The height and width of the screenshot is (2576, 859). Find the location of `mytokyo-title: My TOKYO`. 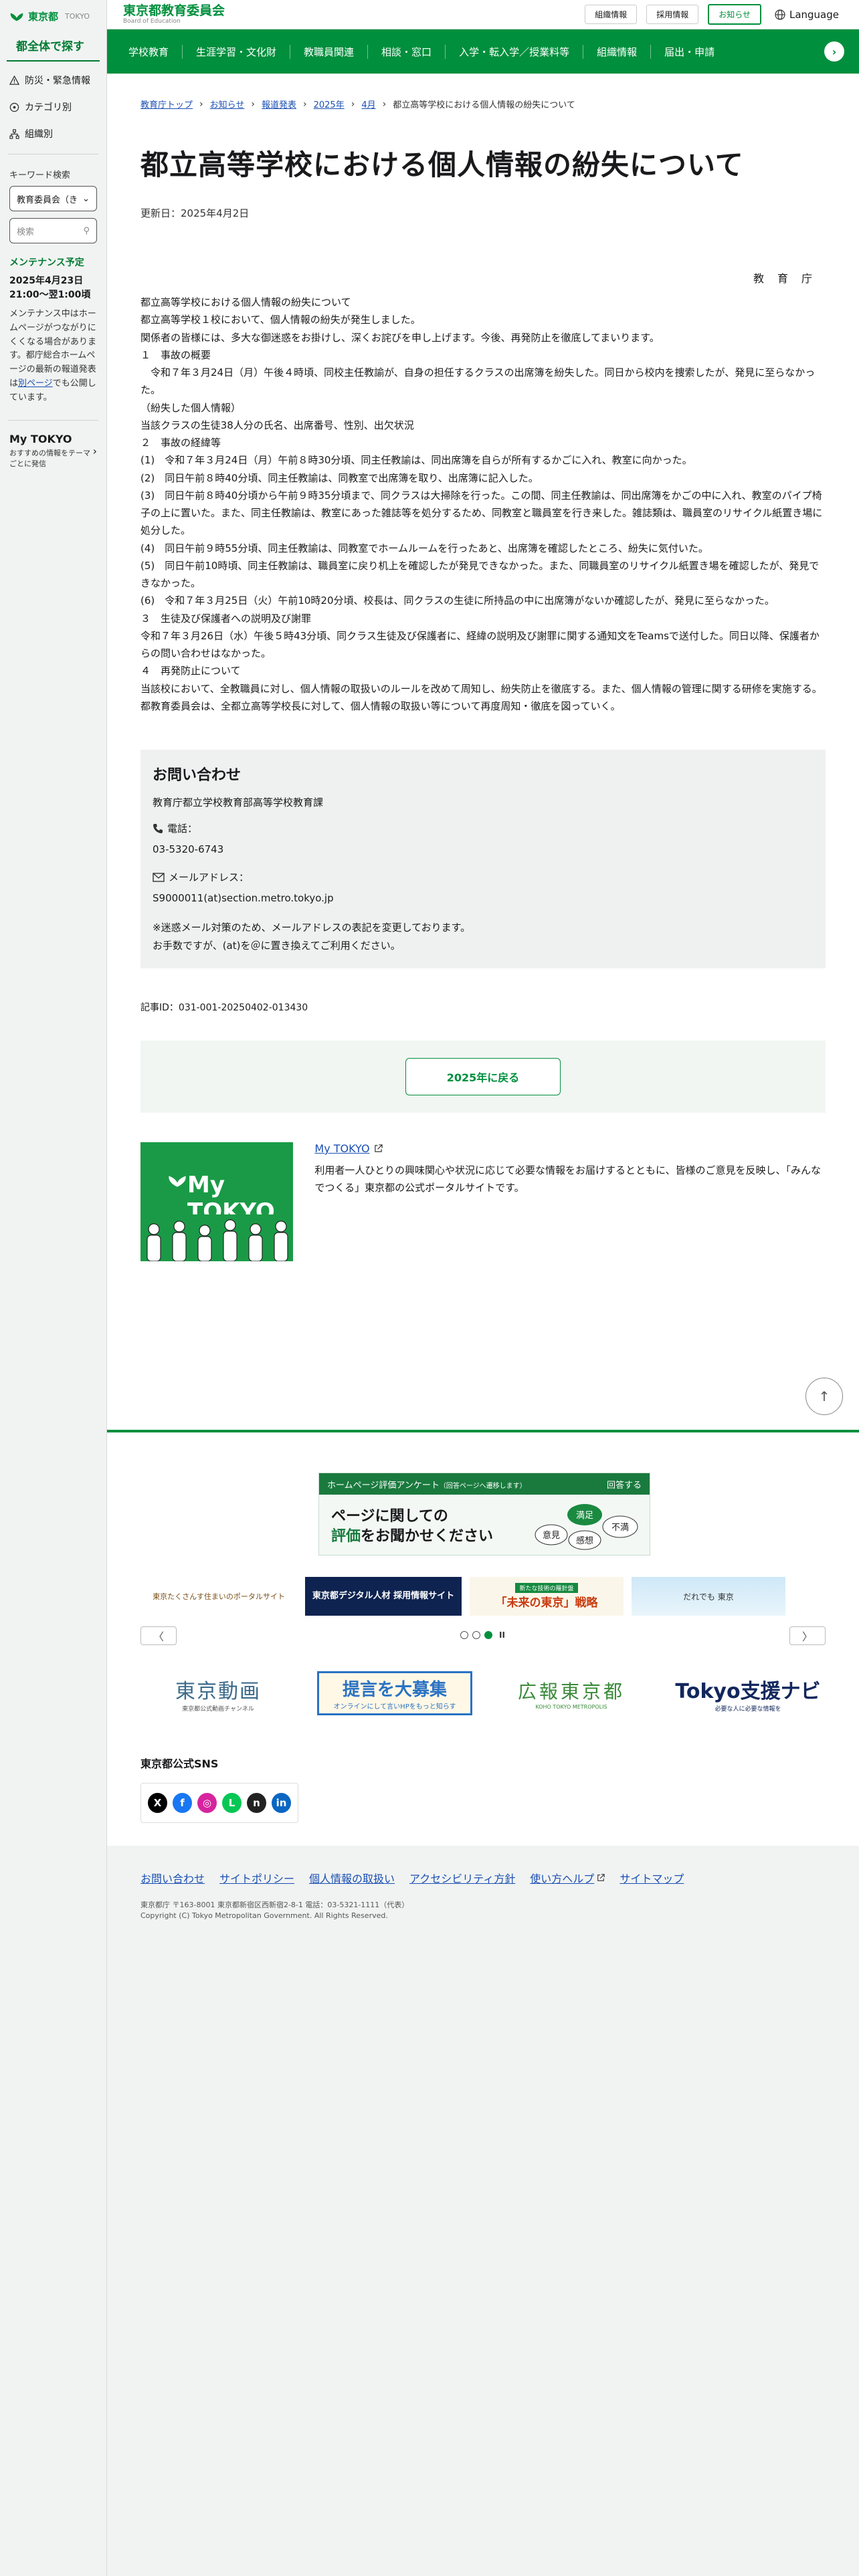

mytokyo-title: My TOKYO is located at coordinates (40, 439).